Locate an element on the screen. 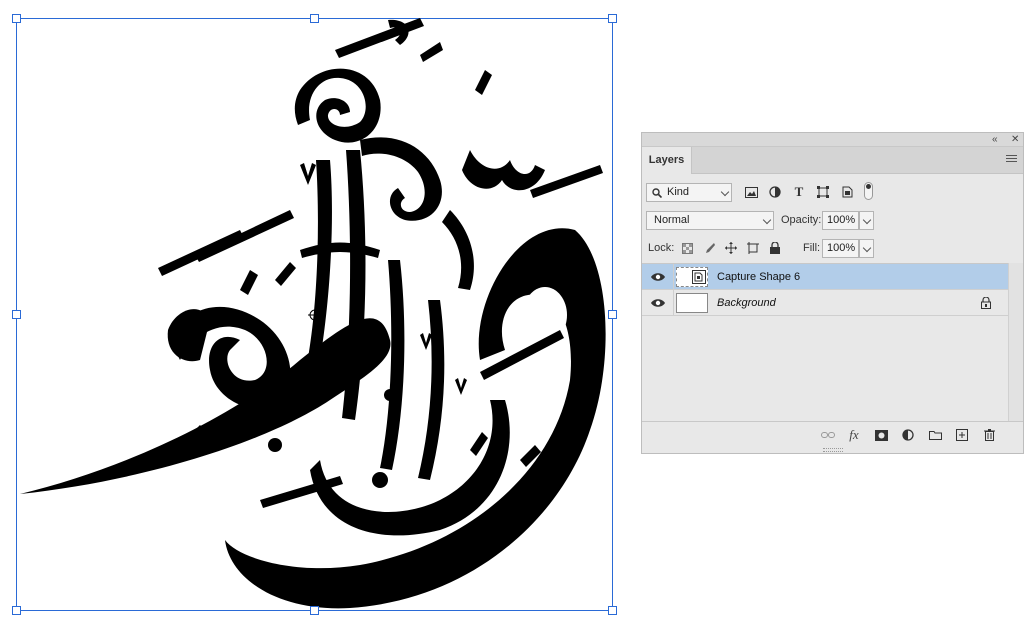 This screenshot has width=1027, height=629. opacity-dropdown is located at coordinates (866, 220).